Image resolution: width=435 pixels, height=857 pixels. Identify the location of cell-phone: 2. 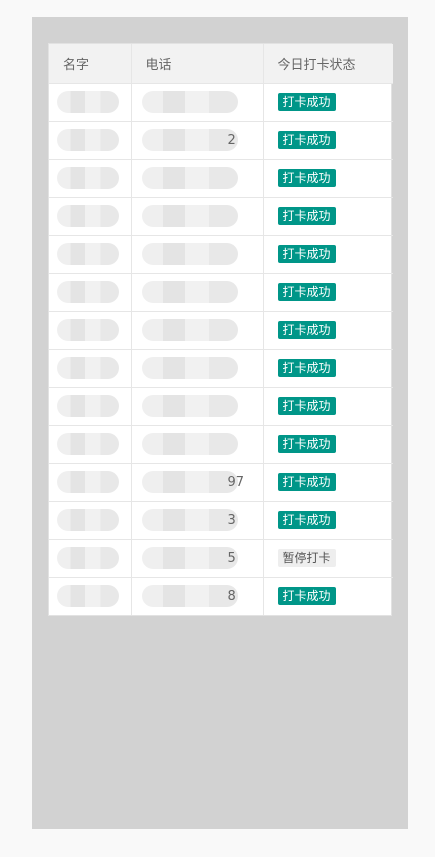
(197, 140).